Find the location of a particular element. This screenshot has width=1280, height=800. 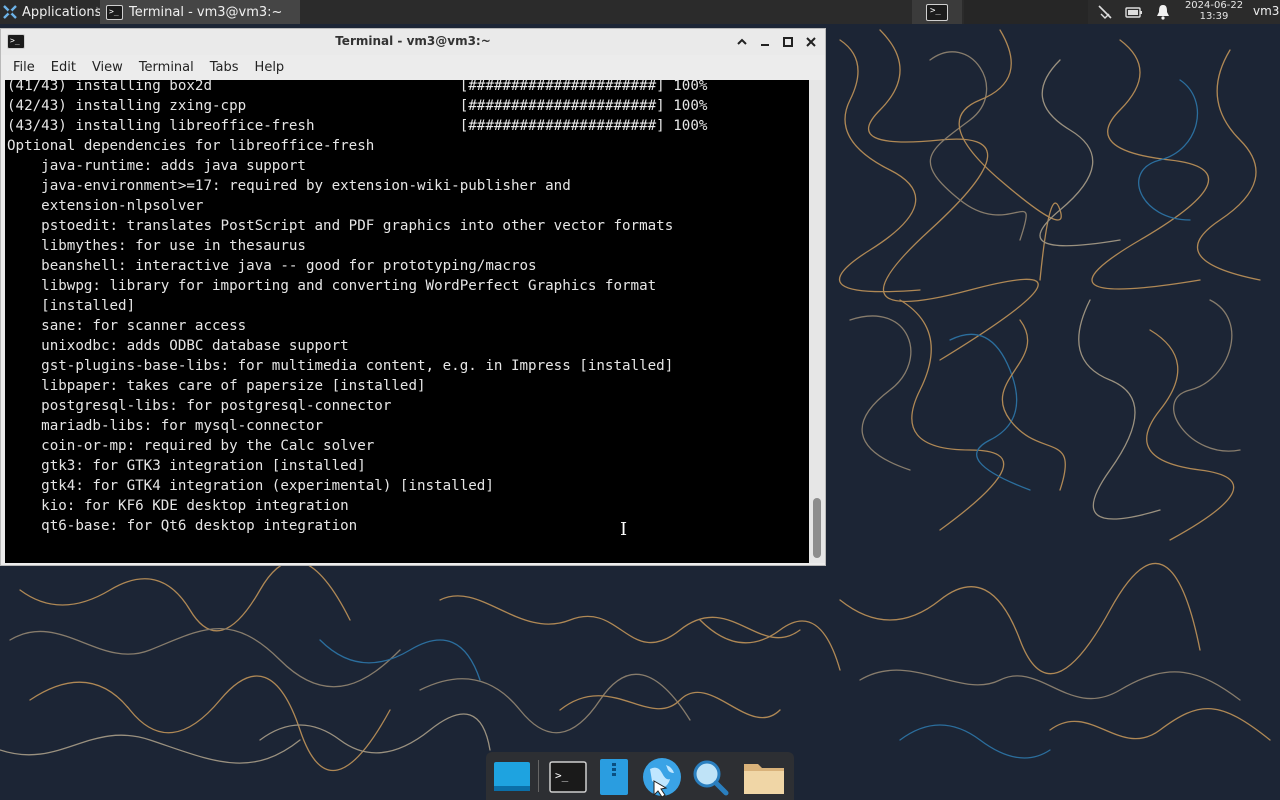

show-desktop-icon is located at coordinates (512, 776).